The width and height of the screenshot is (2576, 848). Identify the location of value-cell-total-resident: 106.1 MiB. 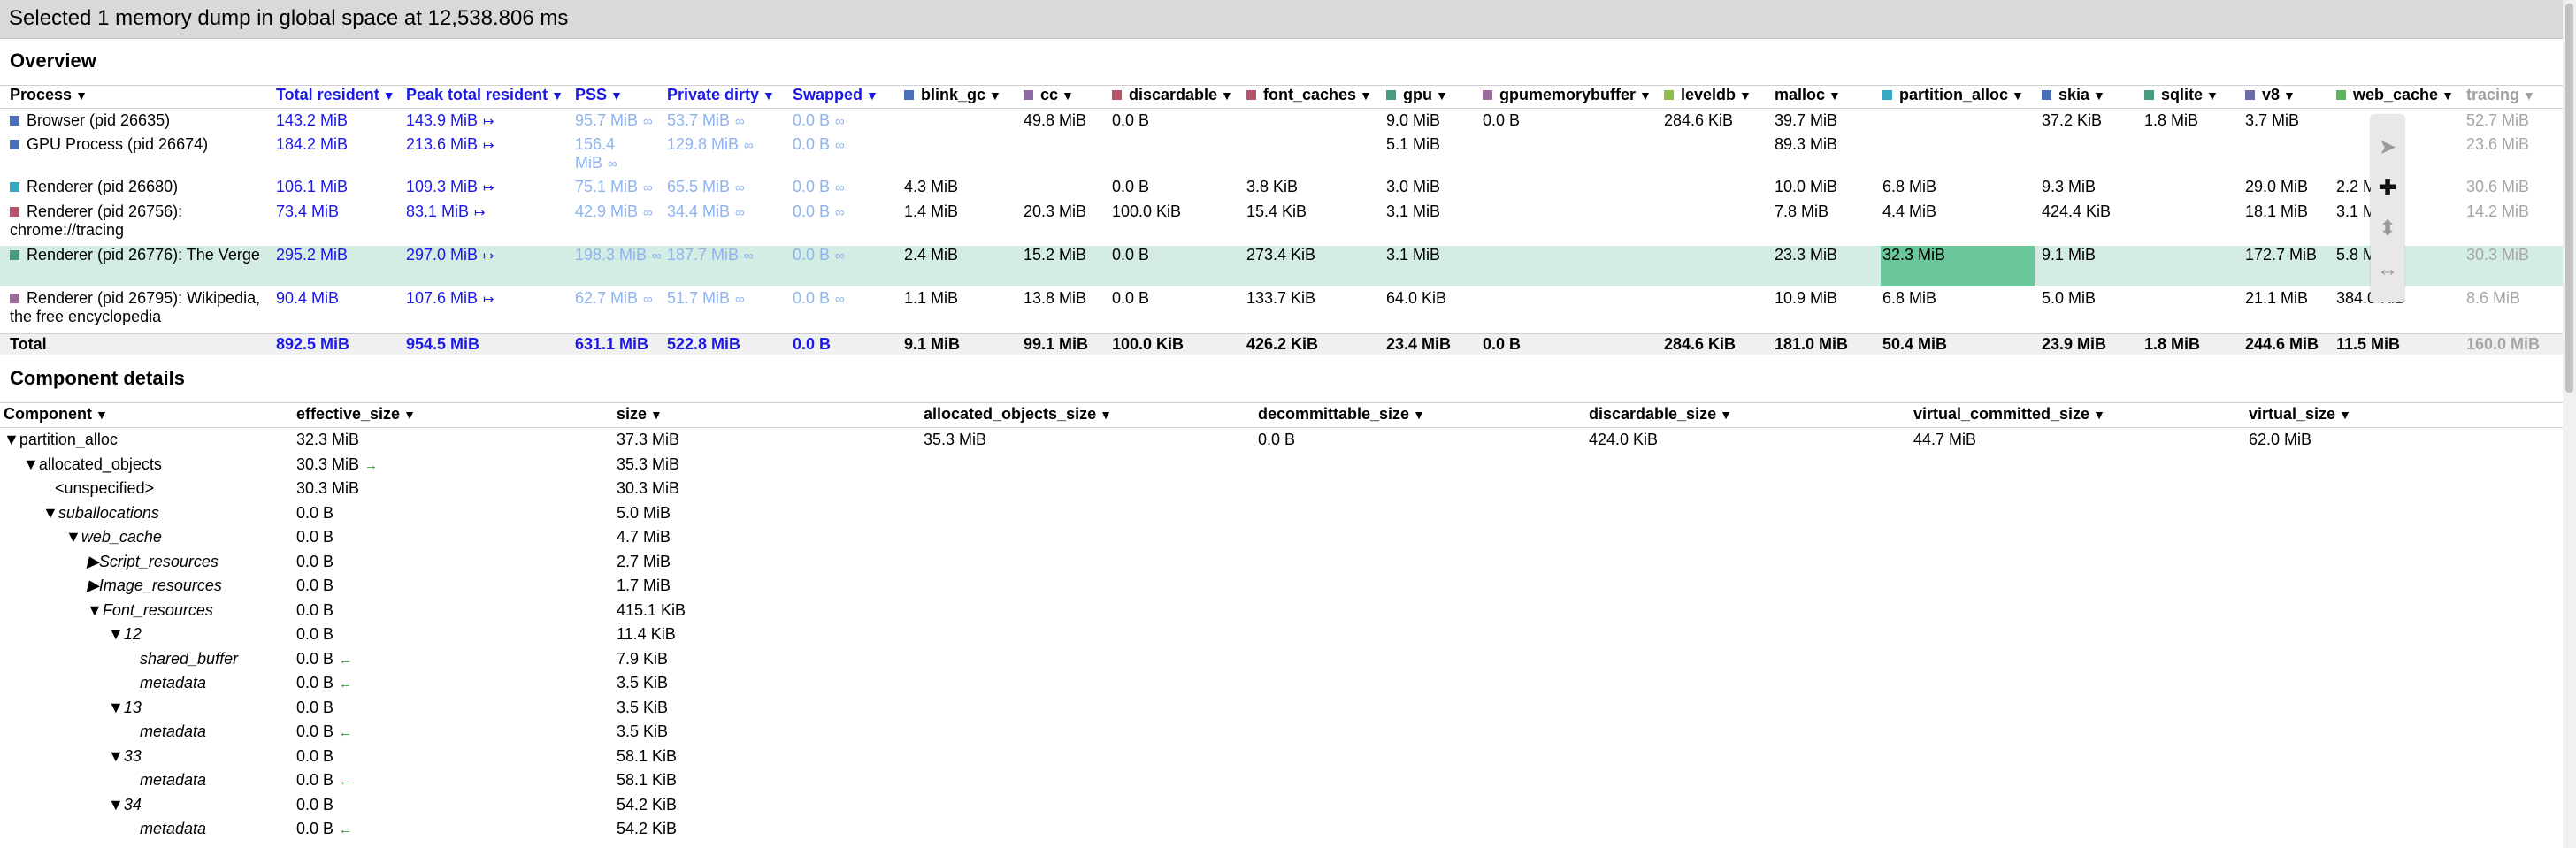
(312, 187).